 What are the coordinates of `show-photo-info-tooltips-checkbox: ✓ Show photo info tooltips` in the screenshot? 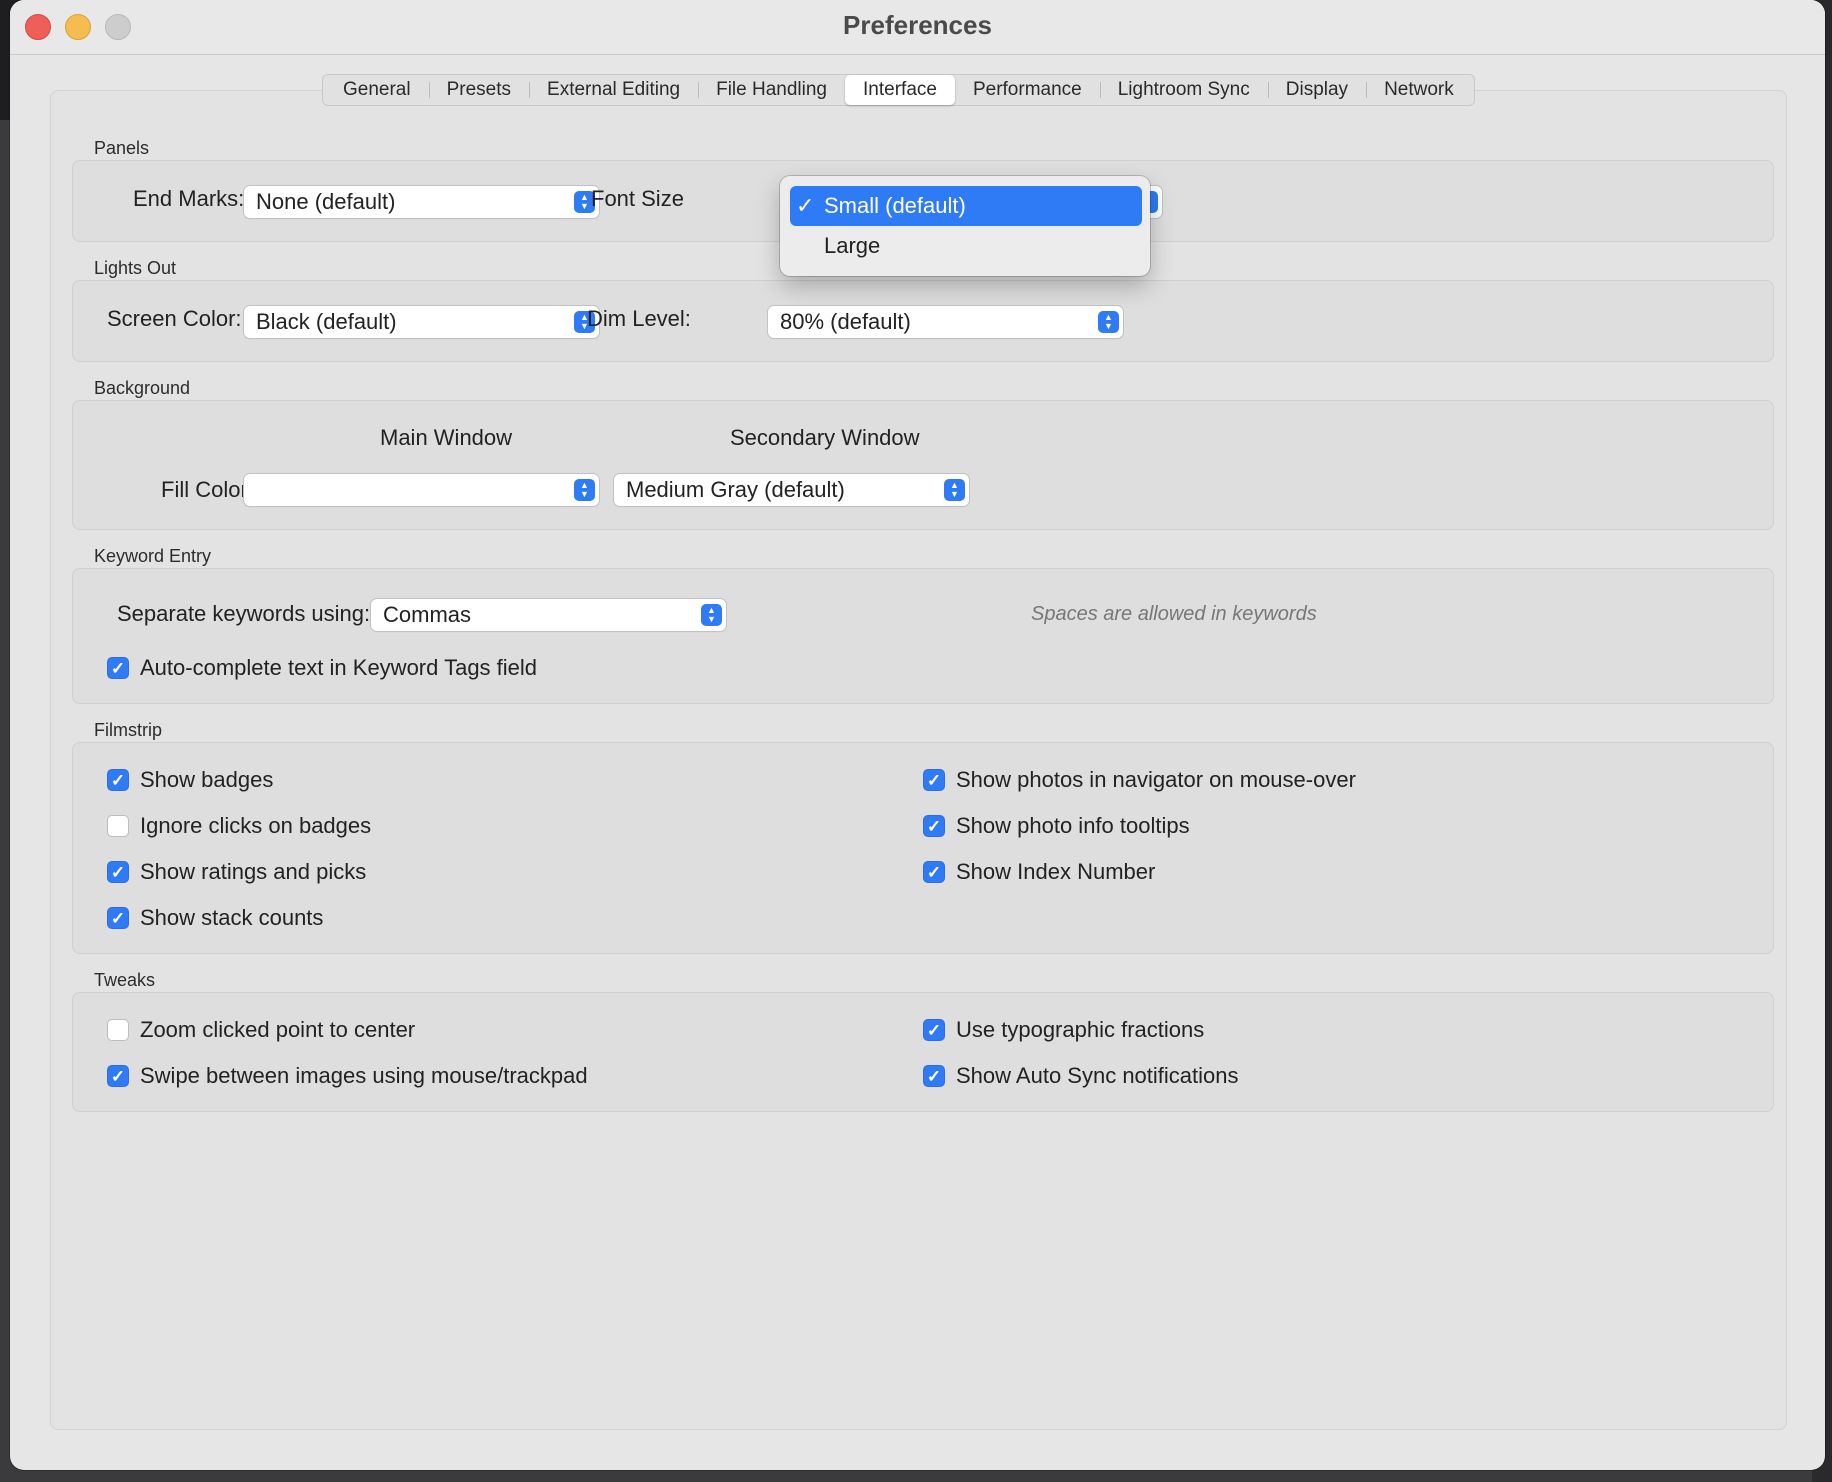 It's located at (1056, 826).